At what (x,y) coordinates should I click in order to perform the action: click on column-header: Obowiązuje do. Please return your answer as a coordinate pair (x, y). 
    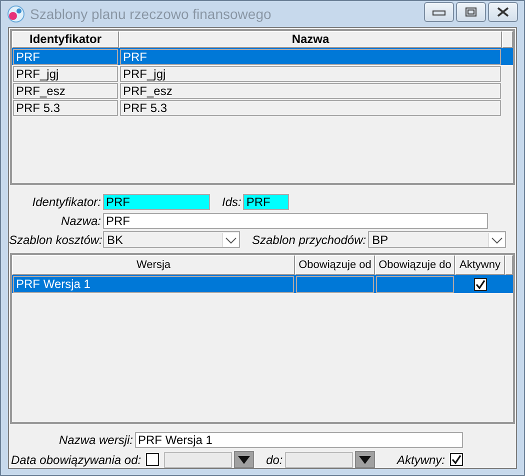
    Looking at the image, I should click on (415, 265).